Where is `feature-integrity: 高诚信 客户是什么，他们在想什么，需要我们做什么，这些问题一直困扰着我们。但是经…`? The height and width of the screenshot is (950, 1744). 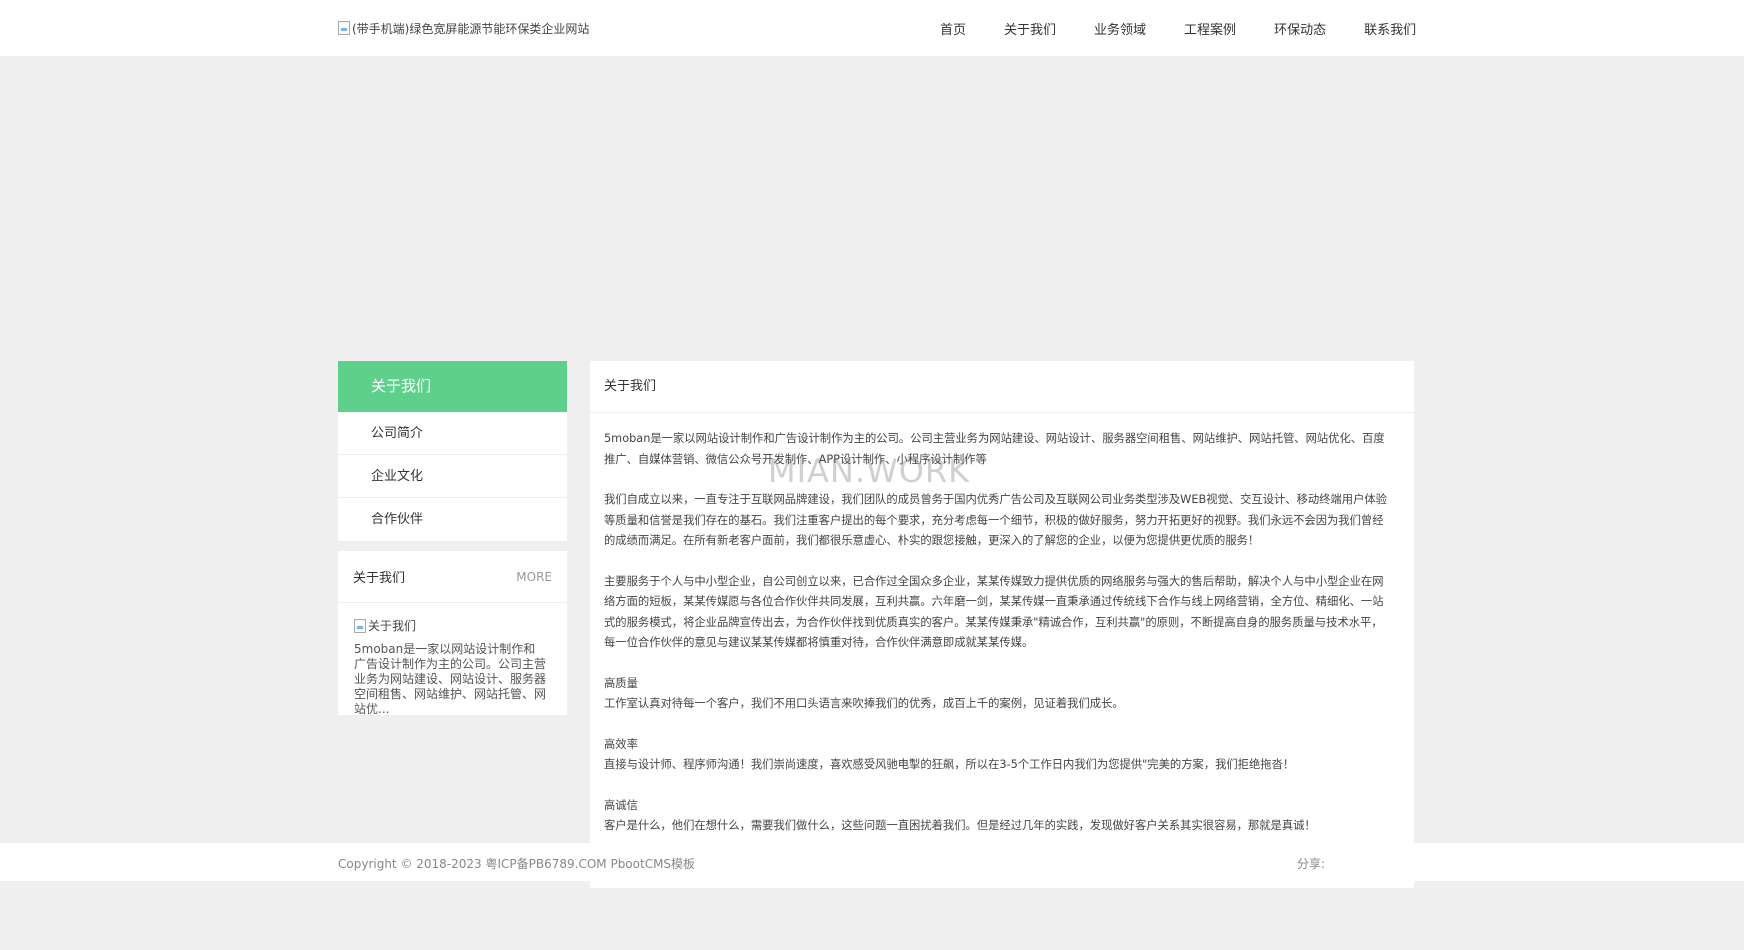
feature-integrity: 高诚信 客户是什么，他们在想什么，需要我们做什么，这些问题一直困扰着我们。但是经… is located at coordinates (998, 816).